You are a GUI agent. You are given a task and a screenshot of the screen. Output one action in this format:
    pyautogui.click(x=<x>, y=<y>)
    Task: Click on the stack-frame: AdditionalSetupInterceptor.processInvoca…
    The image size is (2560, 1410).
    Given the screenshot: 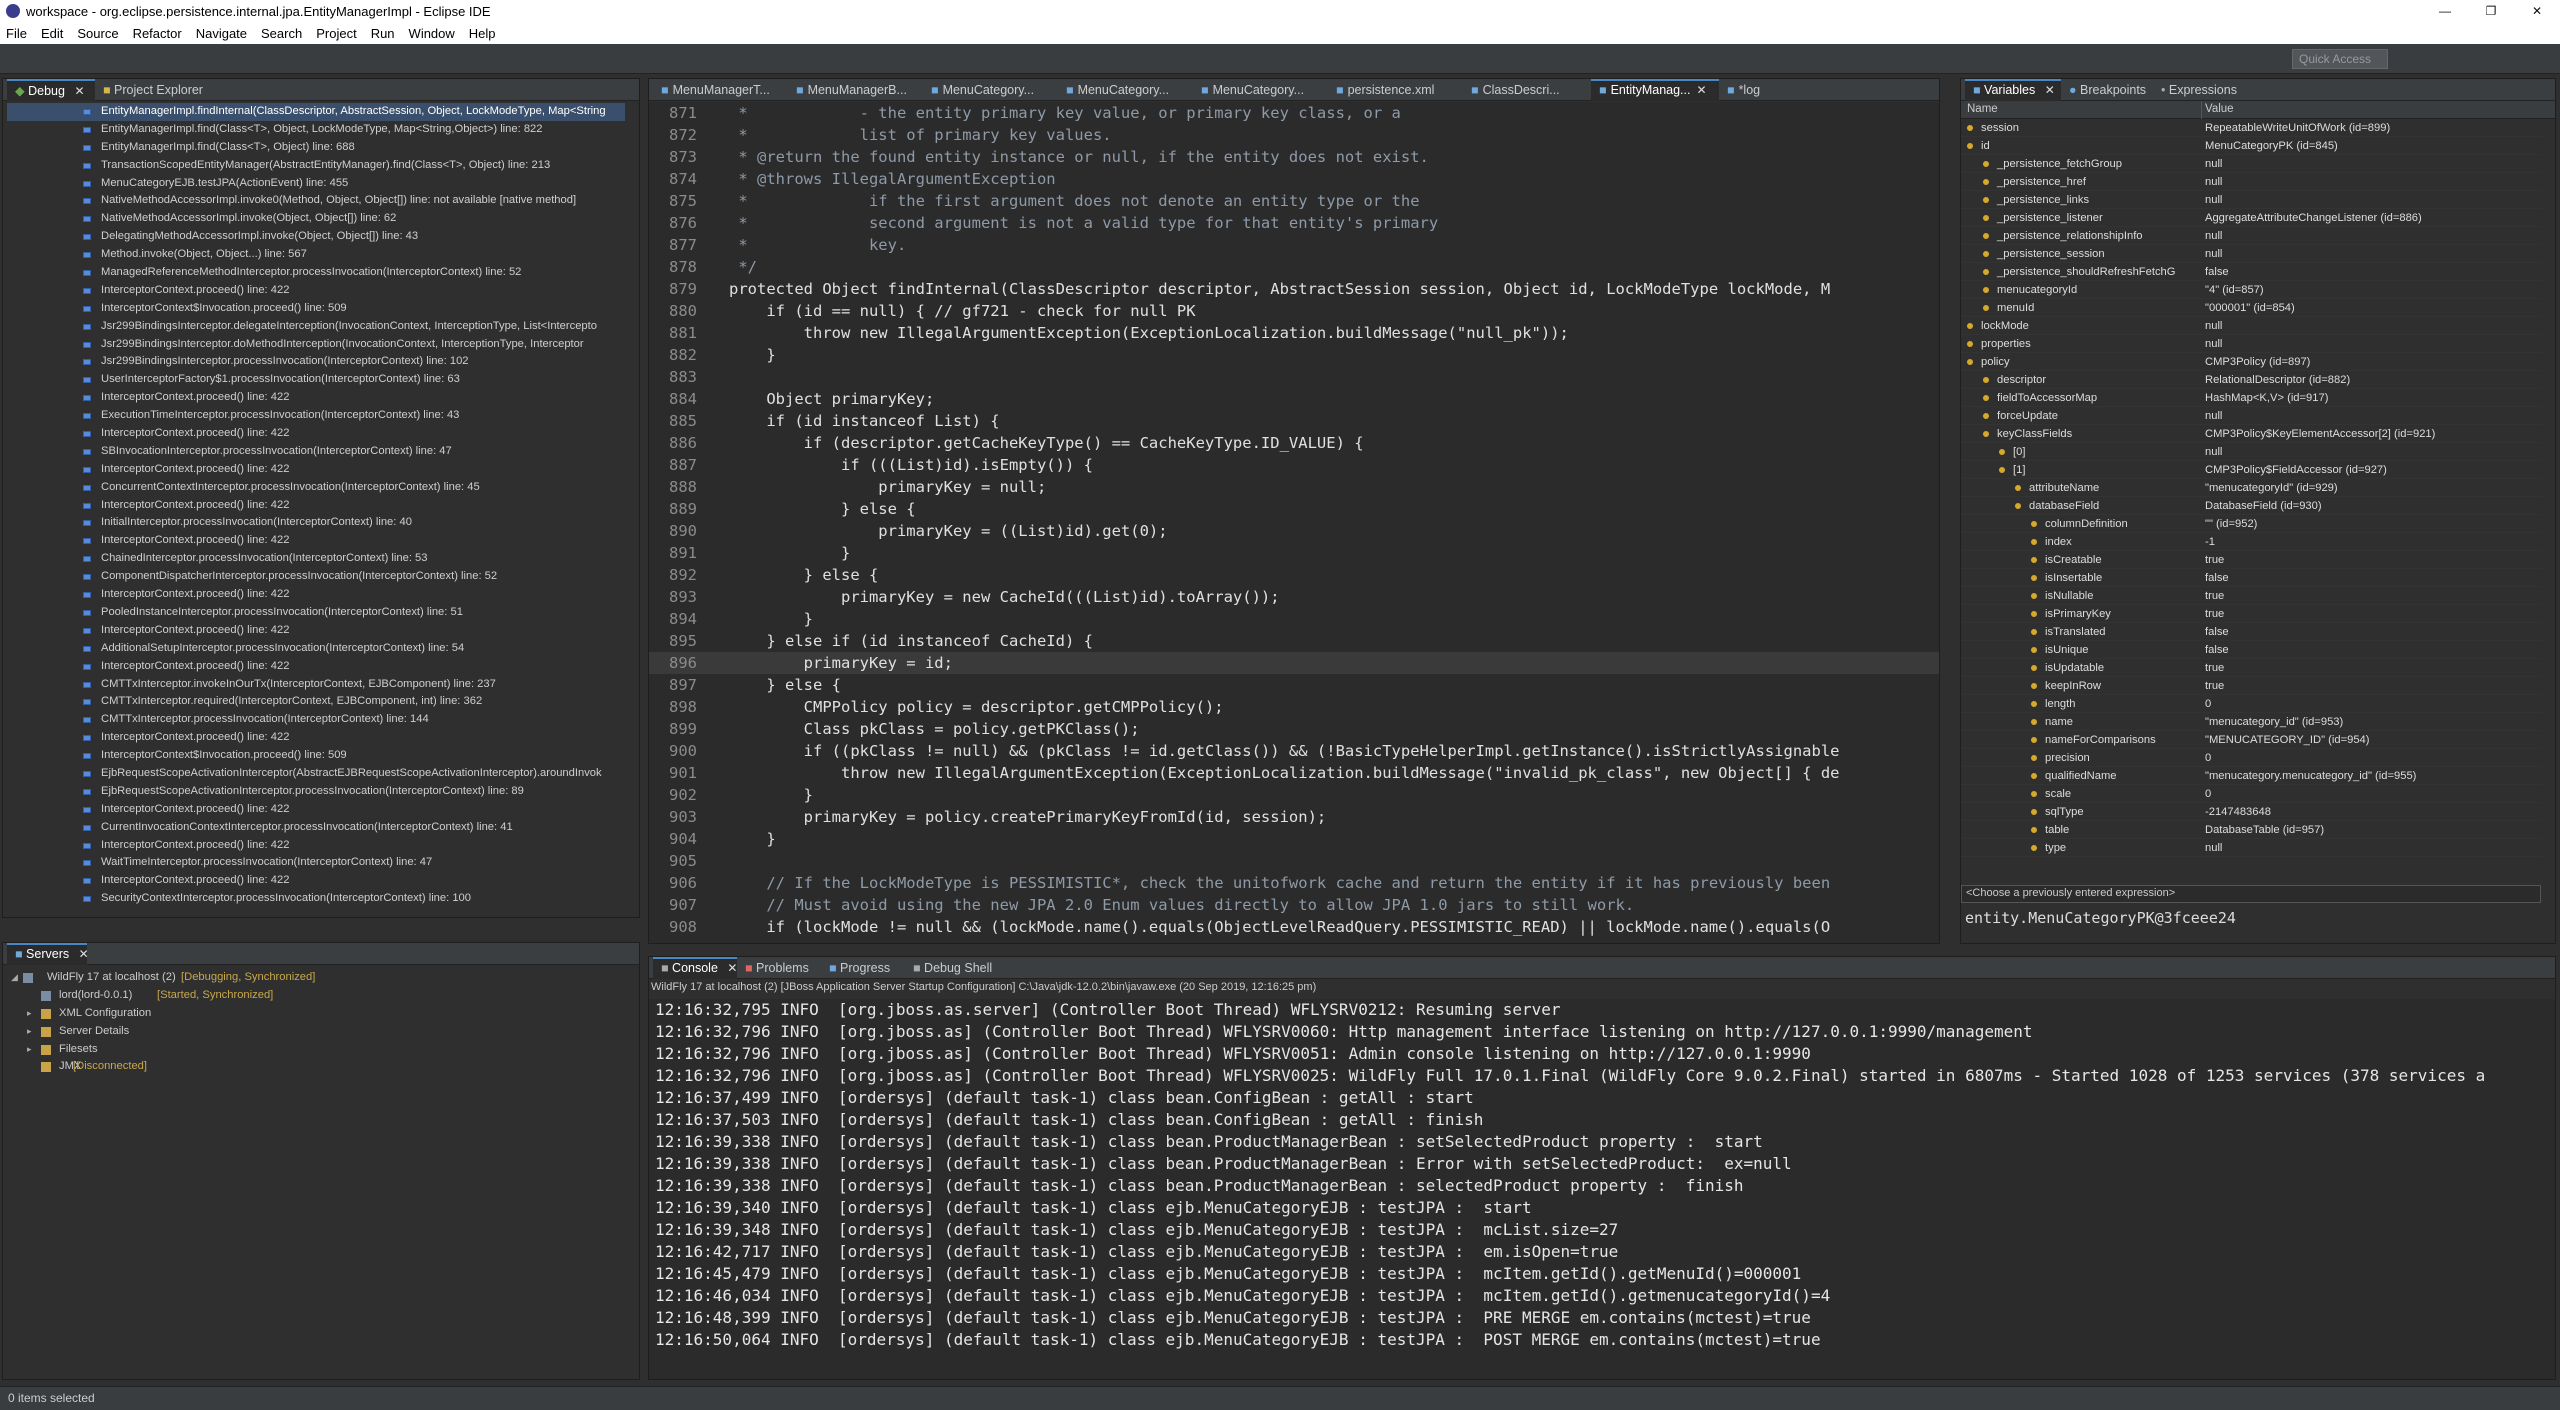 What is the action you would take?
    pyautogui.click(x=316, y=649)
    